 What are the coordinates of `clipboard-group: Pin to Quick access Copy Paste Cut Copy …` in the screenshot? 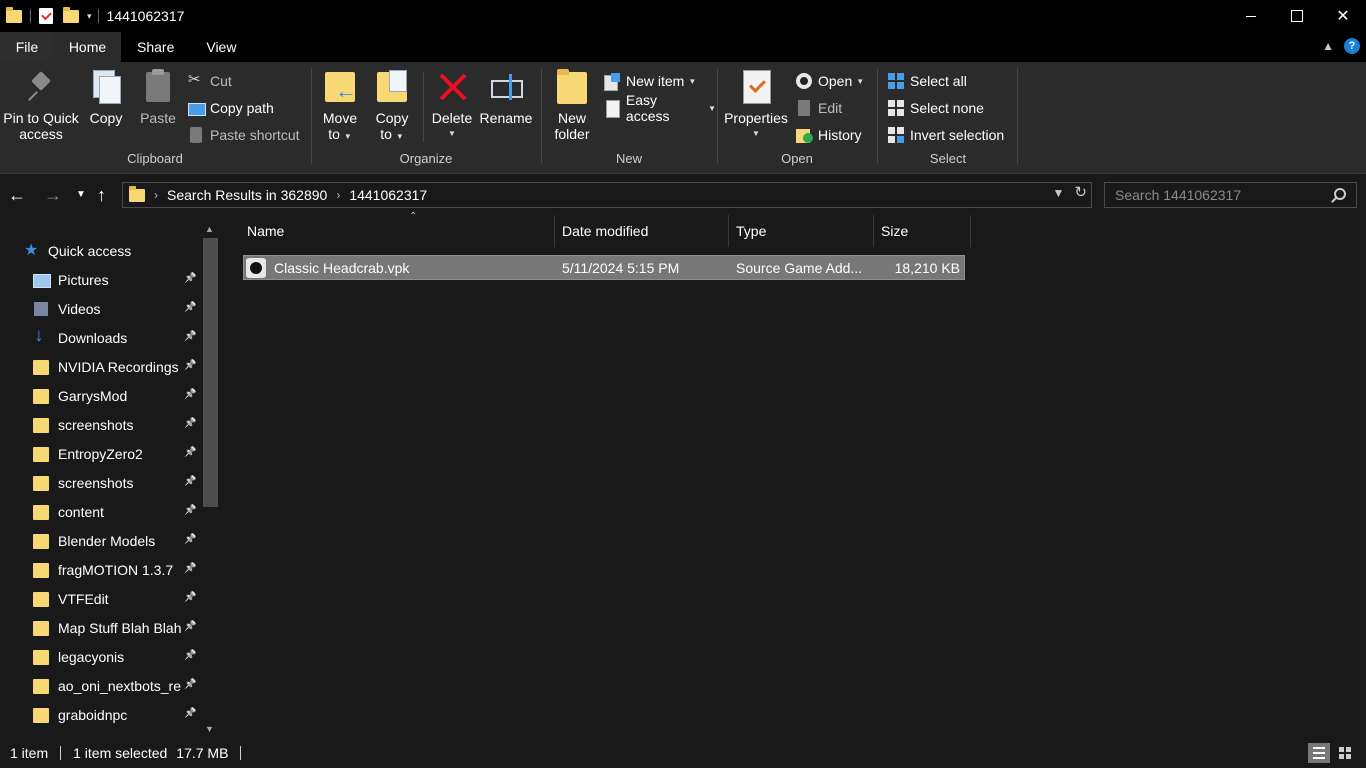 It's located at (155, 118).